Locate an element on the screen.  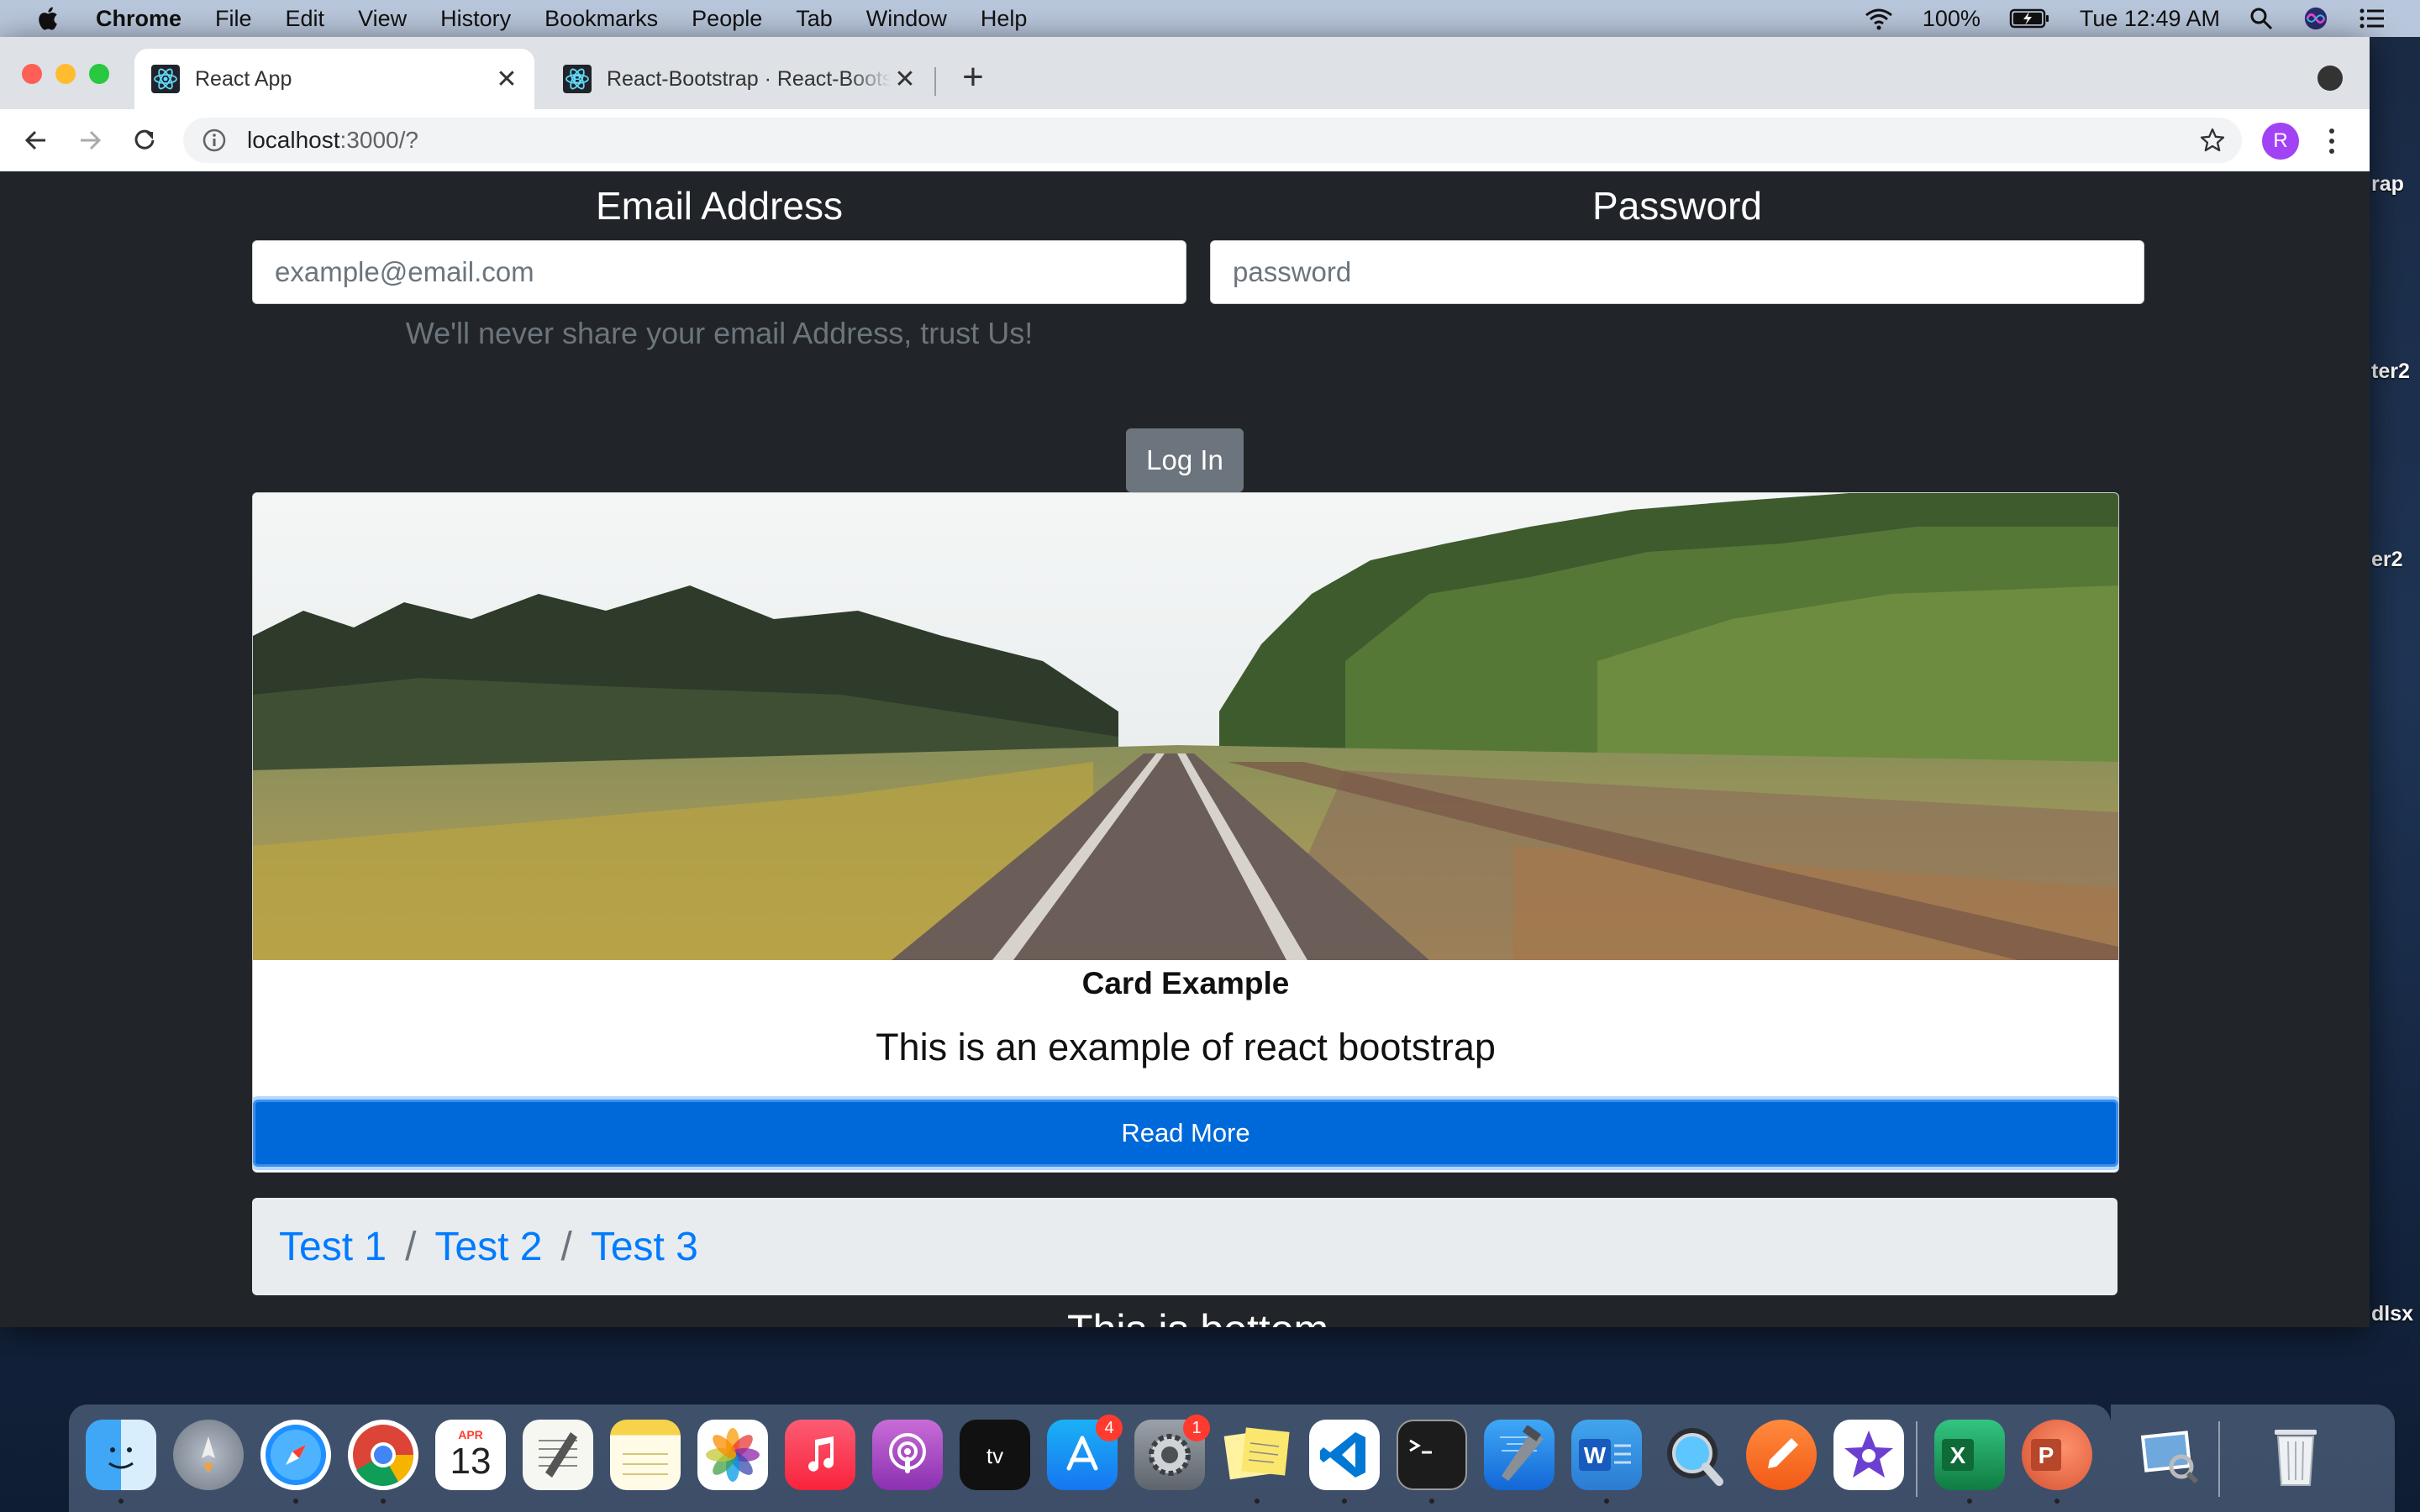
menu-help: Help is located at coordinates (1004, 19).